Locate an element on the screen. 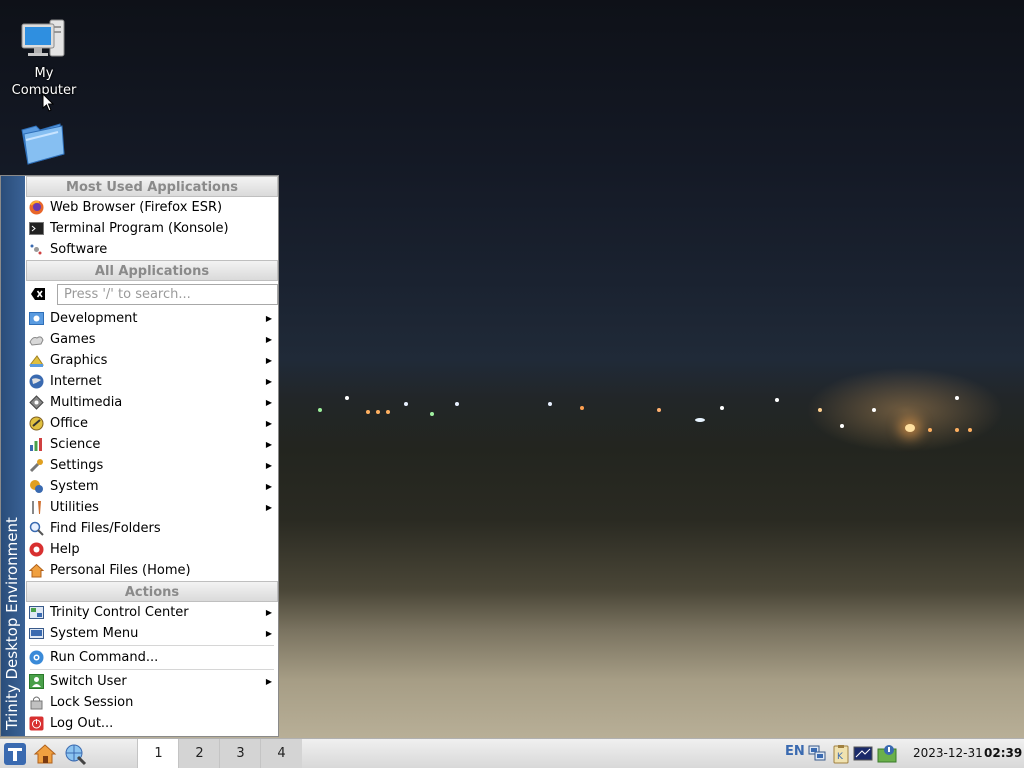 This screenshot has height=768, width=1024. science-icon is located at coordinates (36, 444).